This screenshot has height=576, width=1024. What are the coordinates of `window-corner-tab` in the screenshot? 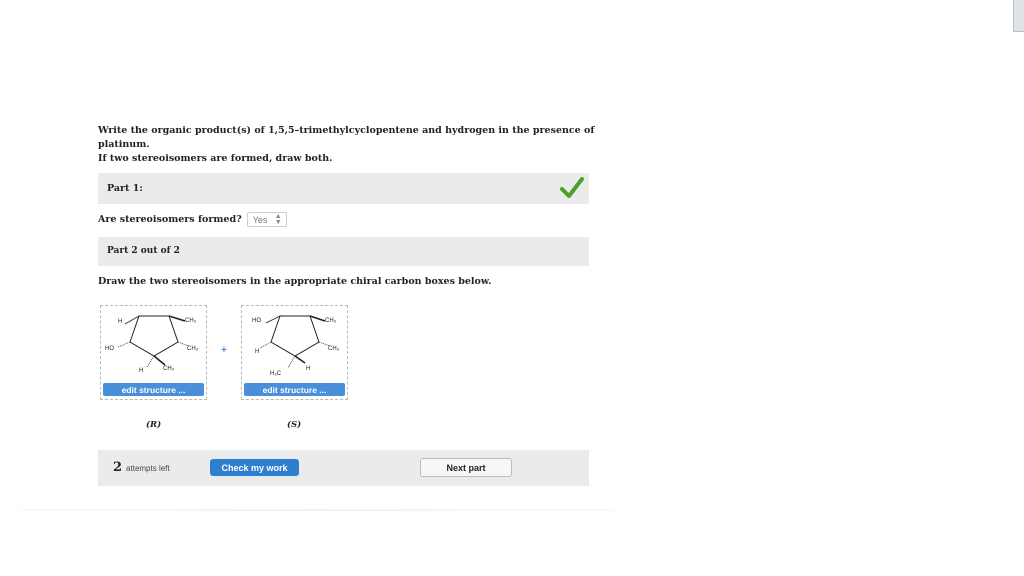 It's located at (1018, 16).